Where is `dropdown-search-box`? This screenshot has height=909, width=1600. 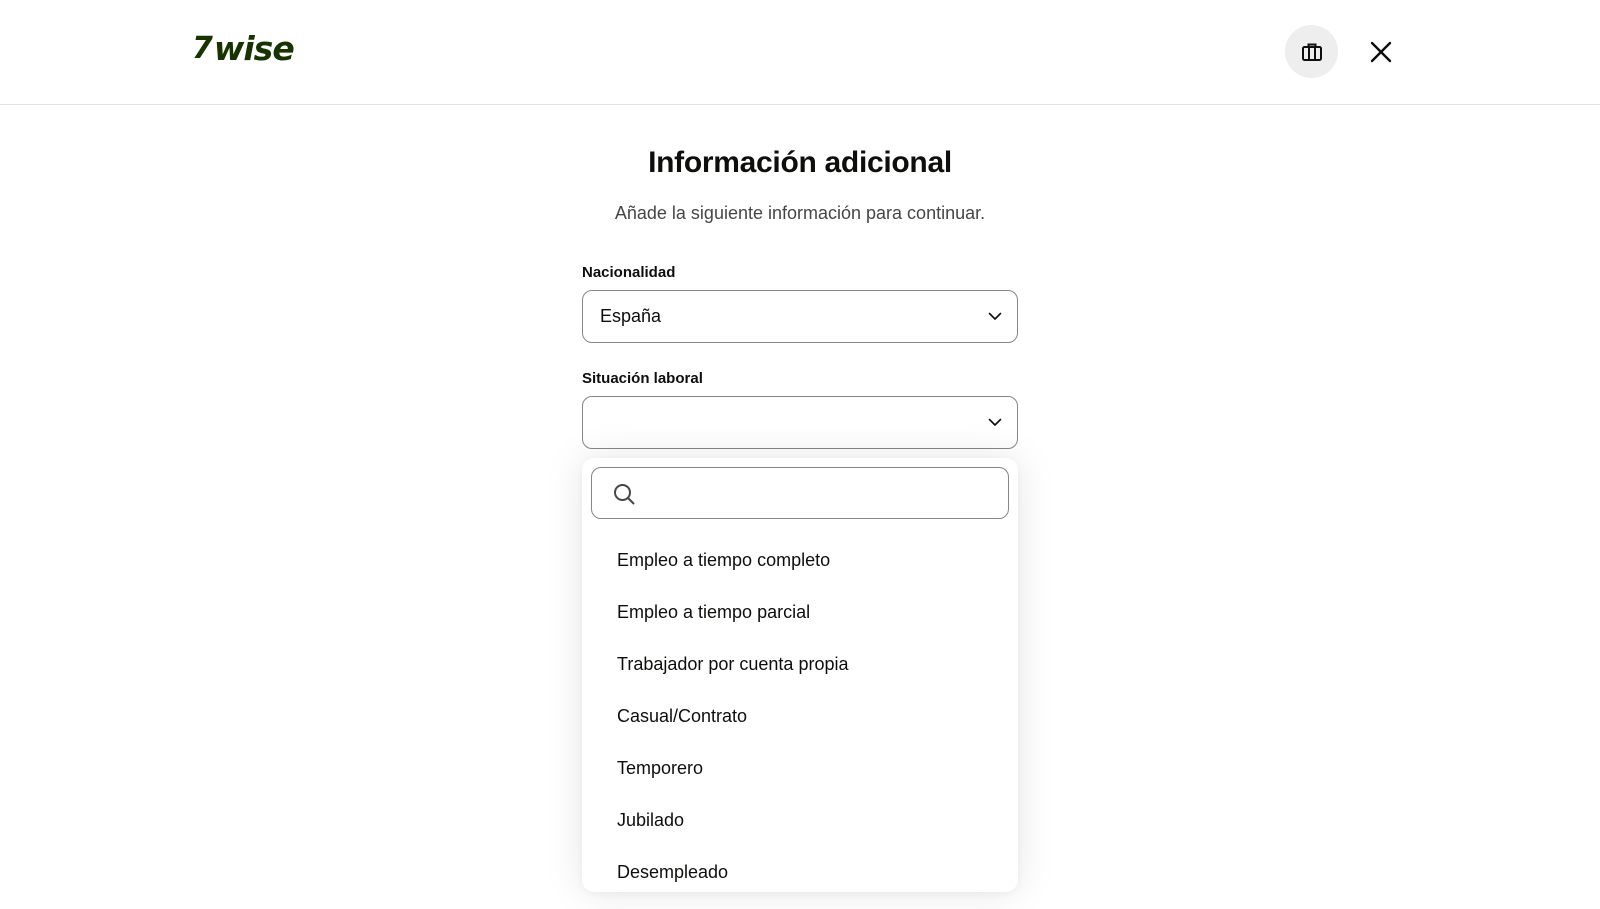 dropdown-search-box is located at coordinates (800, 493).